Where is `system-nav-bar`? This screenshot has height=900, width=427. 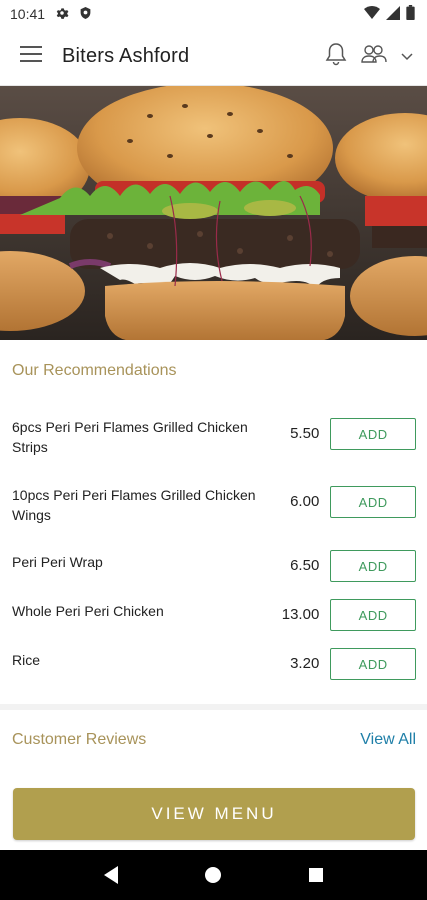 system-nav-bar is located at coordinates (213, 875).